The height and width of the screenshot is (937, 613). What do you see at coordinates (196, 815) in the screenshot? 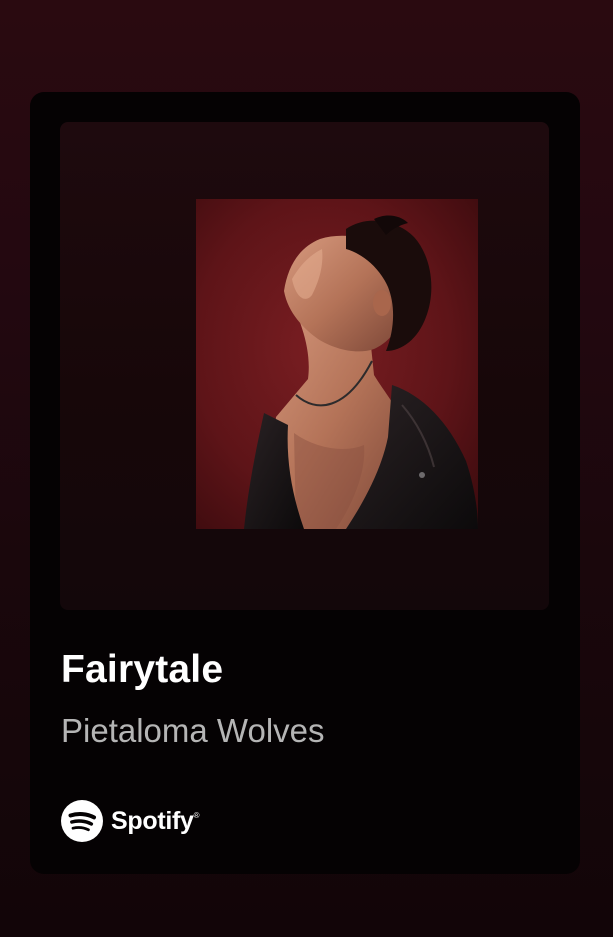
I see `trademark-mark: ®` at bounding box center [196, 815].